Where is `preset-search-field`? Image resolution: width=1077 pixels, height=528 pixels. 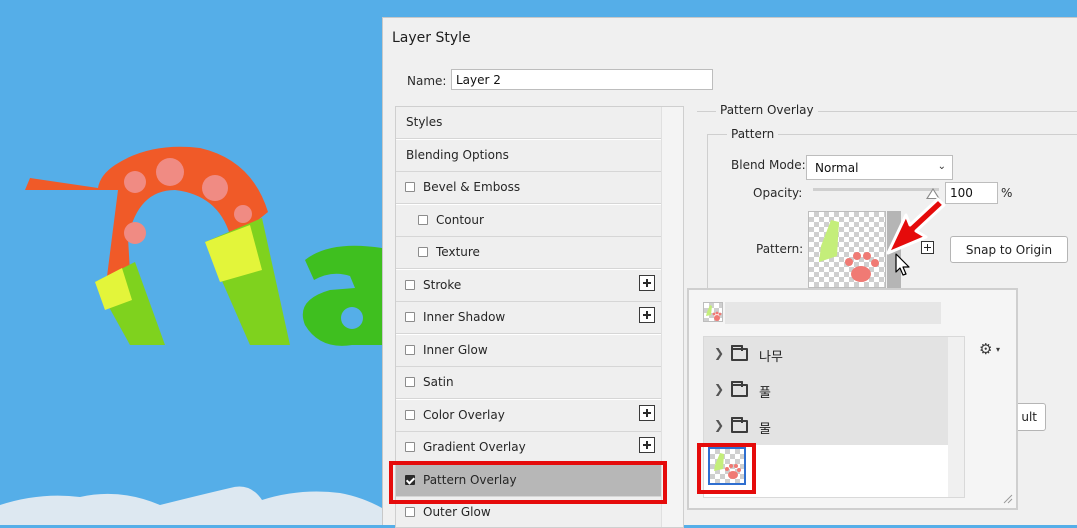 preset-search-field is located at coordinates (833, 313).